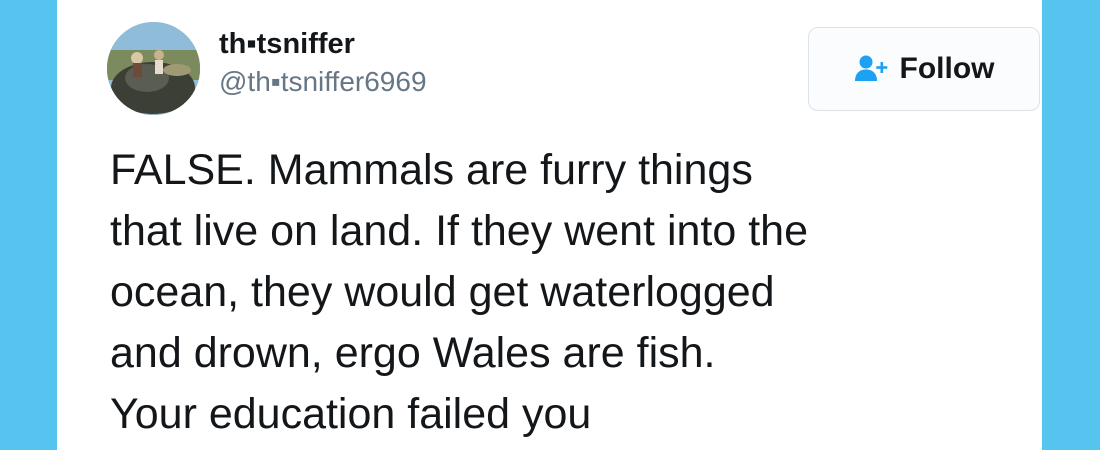 The height and width of the screenshot is (450, 1100). Describe the element at coordinates (323, 44) in the screenshot. I see `display-name: th▪tsniffer` at that location.